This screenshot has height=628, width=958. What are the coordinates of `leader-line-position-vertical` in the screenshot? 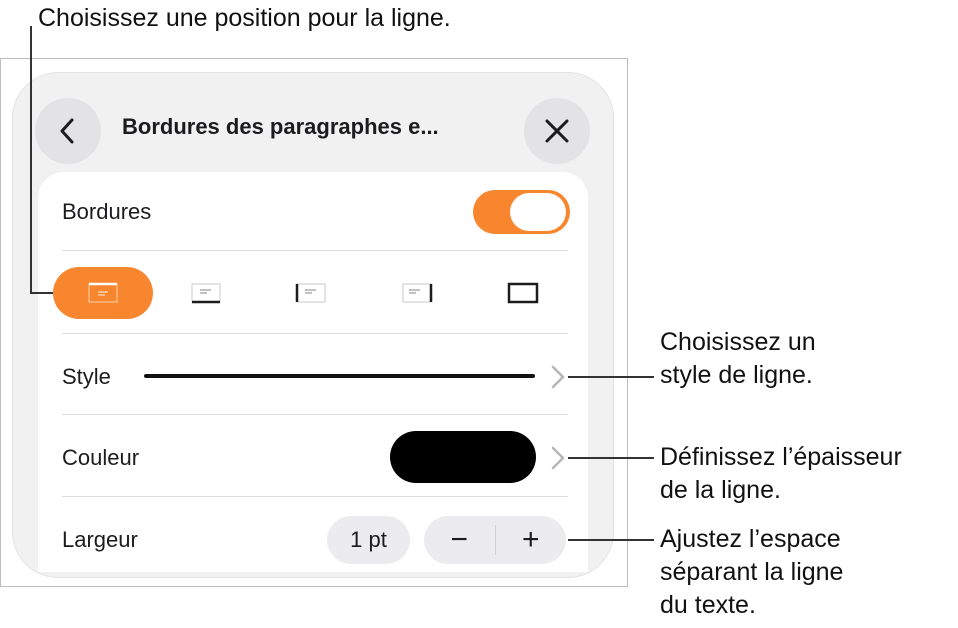 It's located at (31, 160).